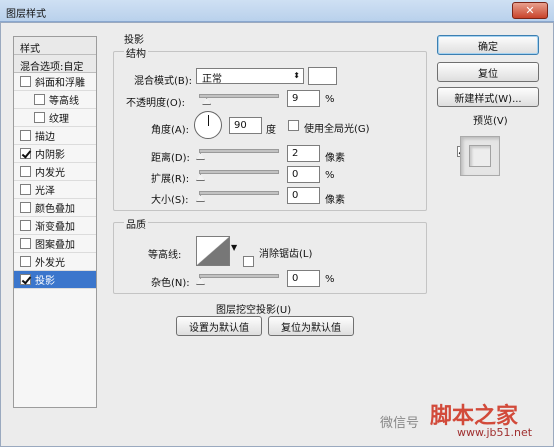 The height and width of the screenshot is (447, 554). What do you see at coordinates (303, 174) in the screenshot?
I see `spread-input: 0` at bounding box center [303, 174].